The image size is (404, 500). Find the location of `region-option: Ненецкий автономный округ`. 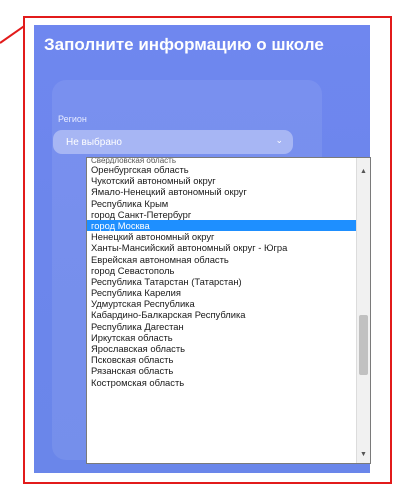

region-option: Ненецкий автономный округ is located at coordinates (221, 236).